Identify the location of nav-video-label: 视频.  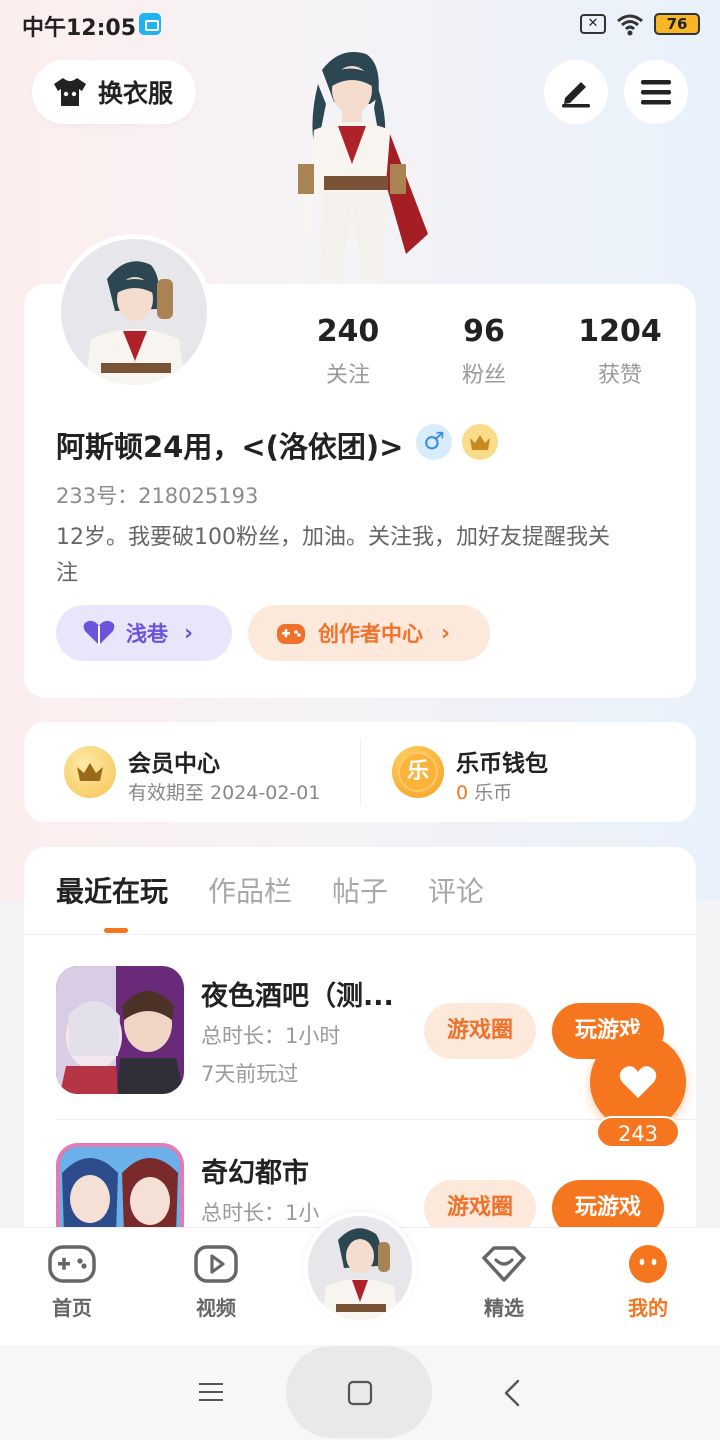
(216, 1308).